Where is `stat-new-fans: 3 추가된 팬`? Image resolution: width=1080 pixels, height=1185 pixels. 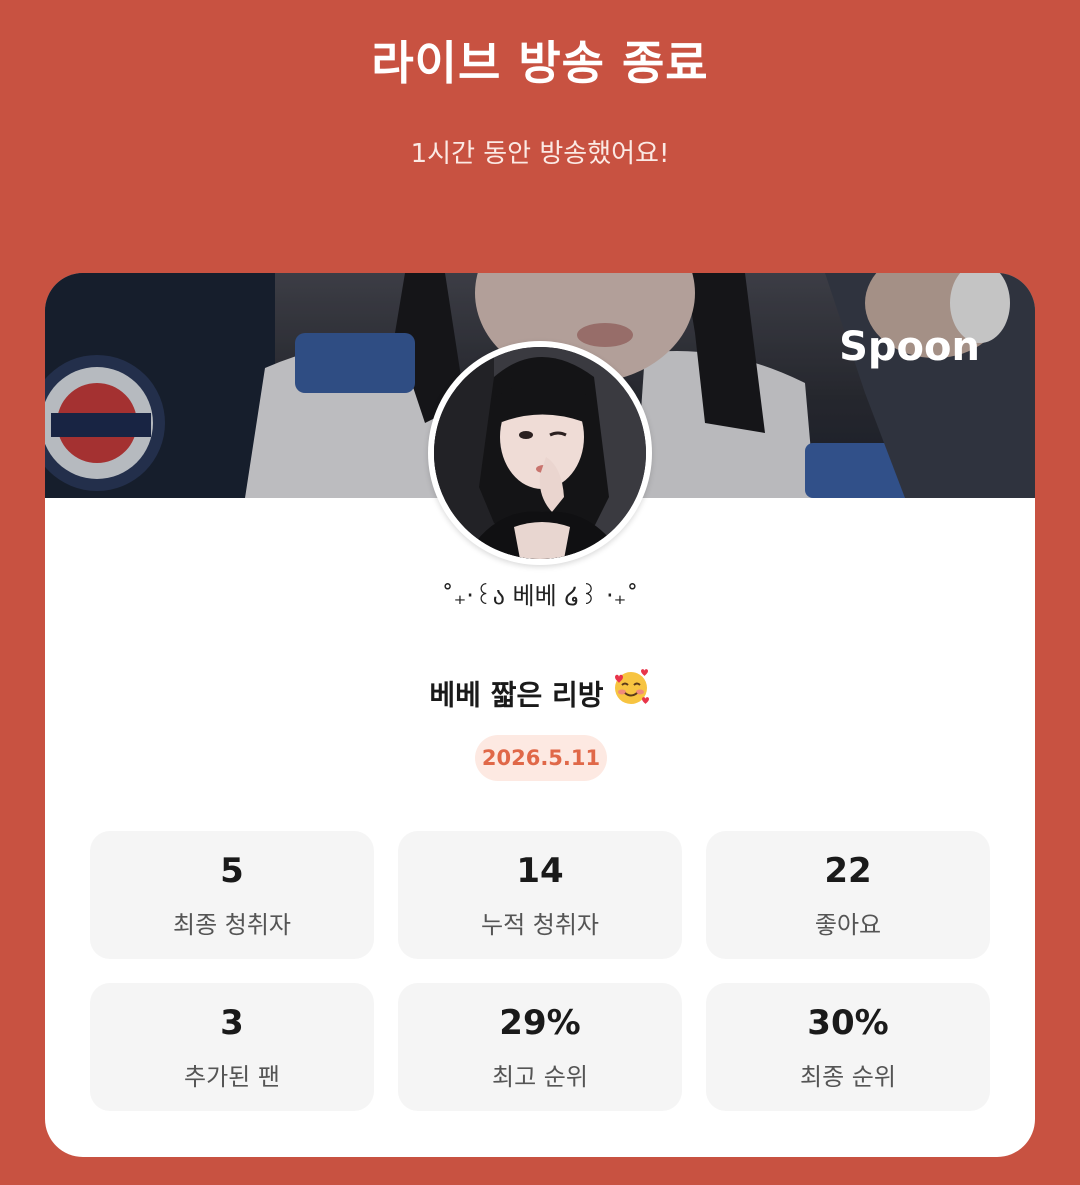
stat-new-fans: 3 추가된 팬 is located at coordinates (232, 1047).